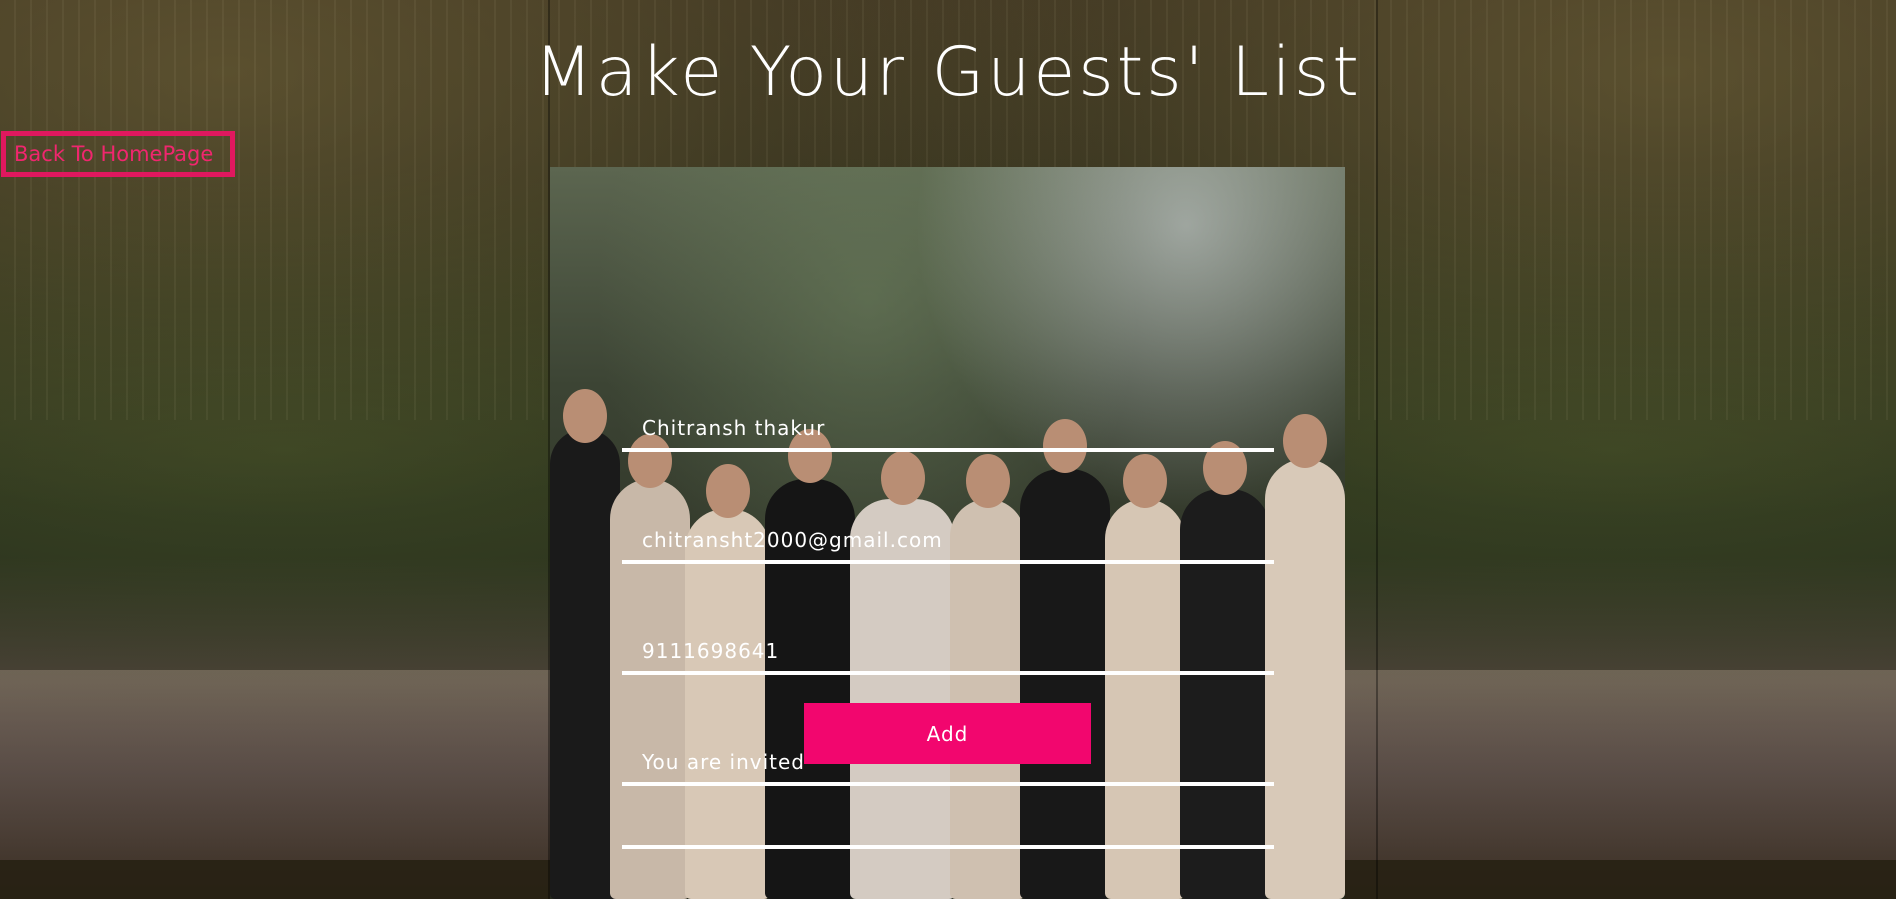  I want to click on back-to-homepage-button: Back To HomePage, so click(118, 154).